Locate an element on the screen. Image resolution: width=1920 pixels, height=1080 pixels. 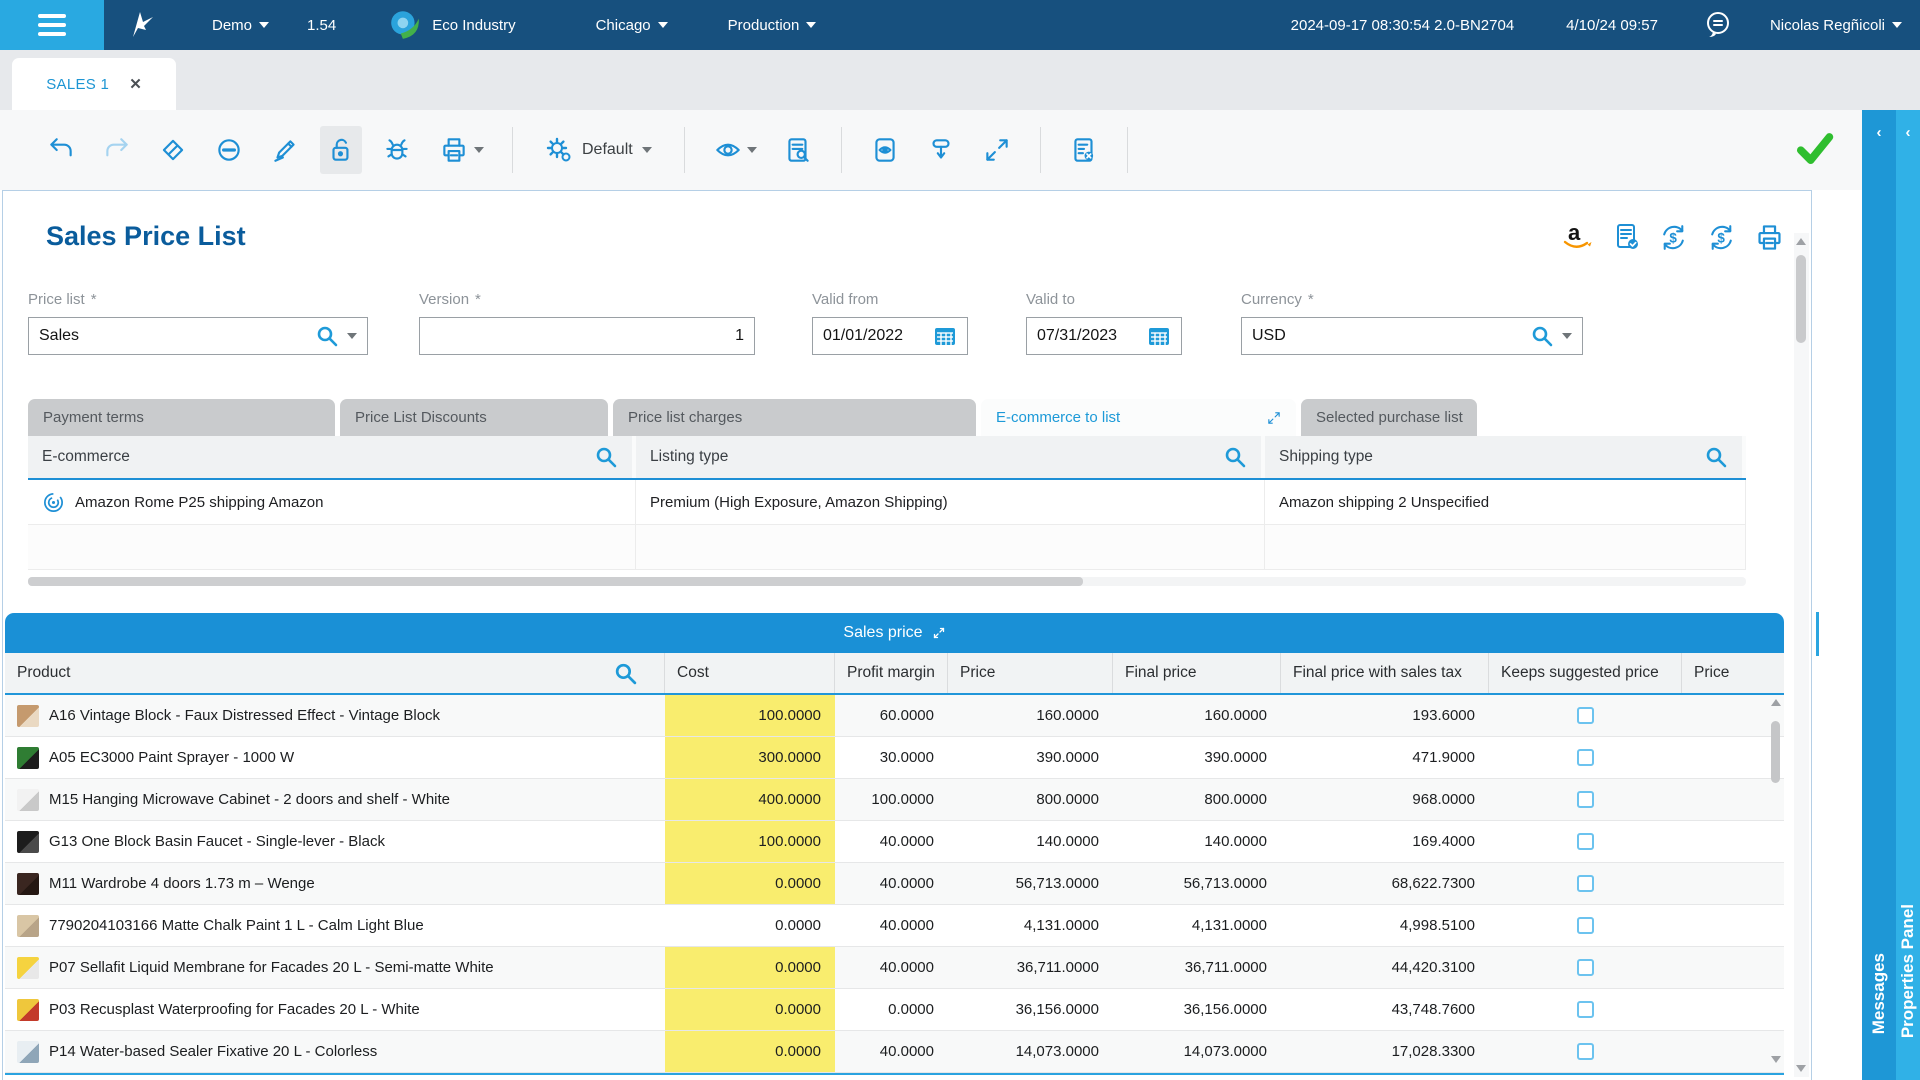
profit-margin-cell: 30.0000 is located at coordinates (891, 757).